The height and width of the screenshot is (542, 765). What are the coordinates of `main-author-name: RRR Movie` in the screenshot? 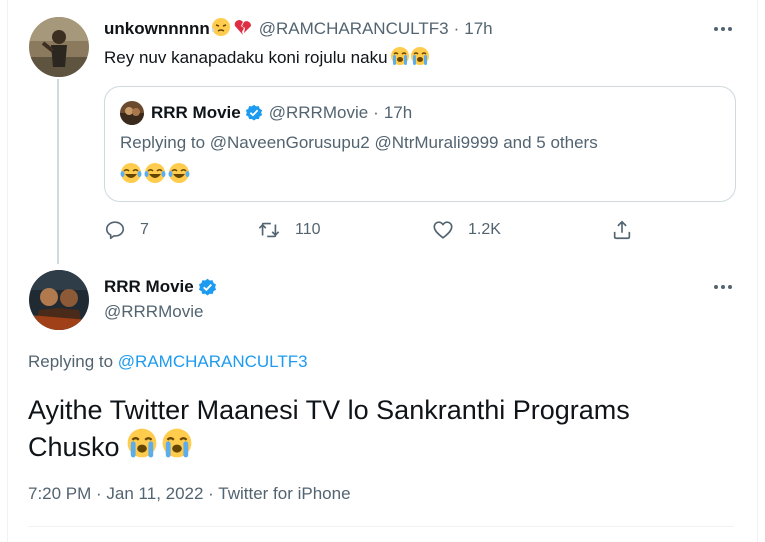 It's located at (149, 287).